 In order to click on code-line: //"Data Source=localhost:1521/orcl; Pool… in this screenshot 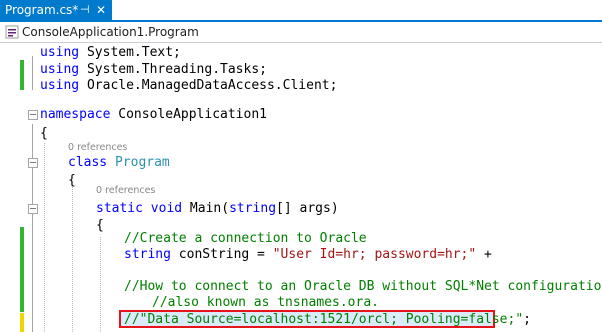, I will do `click(301, 319)`.